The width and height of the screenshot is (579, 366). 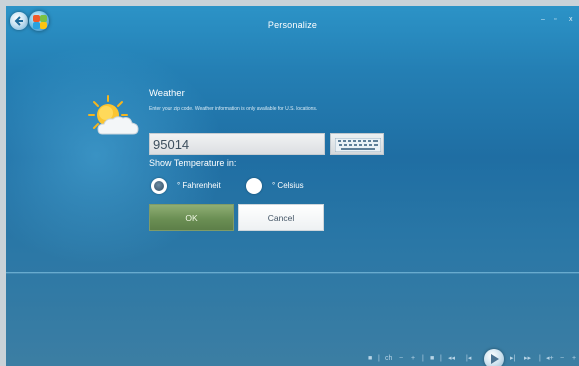 I want to click on keyboard-icon, so click(x=358, y=145).